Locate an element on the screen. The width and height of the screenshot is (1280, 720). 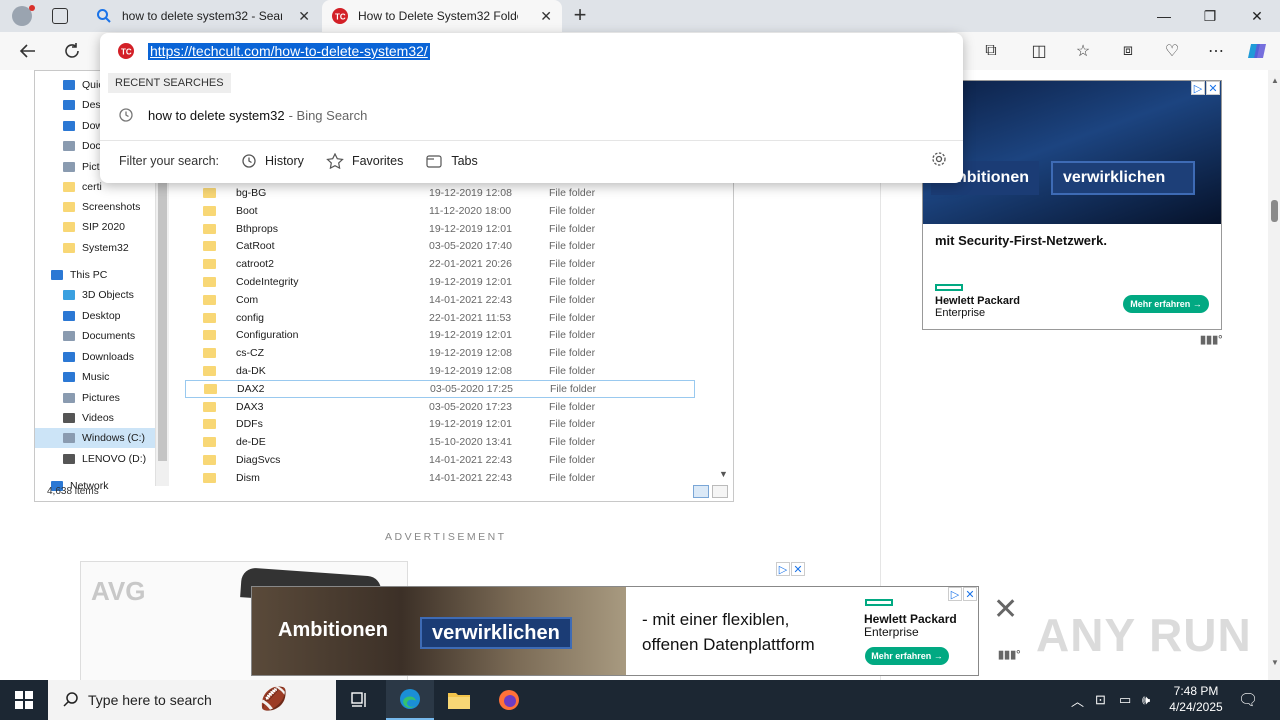
firefox-taskbar-button is located at coordinates (509, 700).